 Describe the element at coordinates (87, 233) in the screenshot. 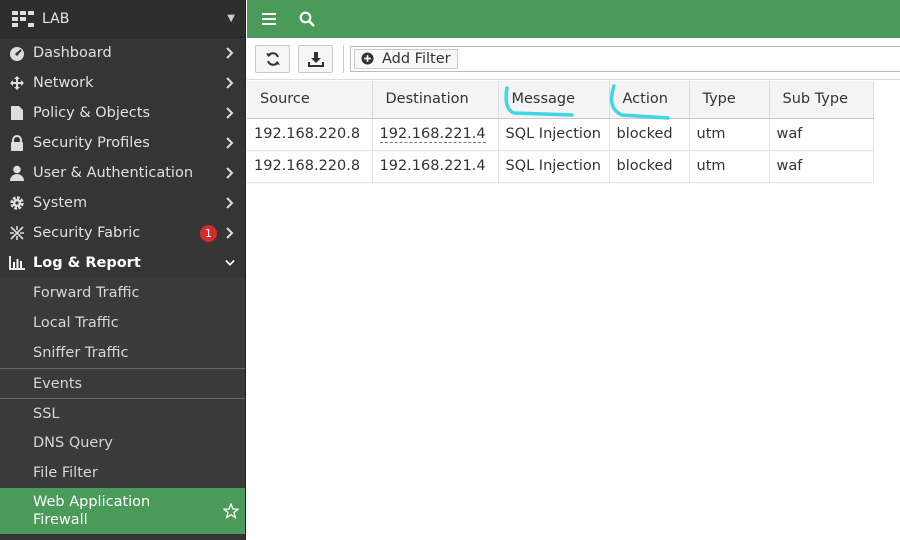

I see `sidebar-item-label: Security Fabric` at that location.